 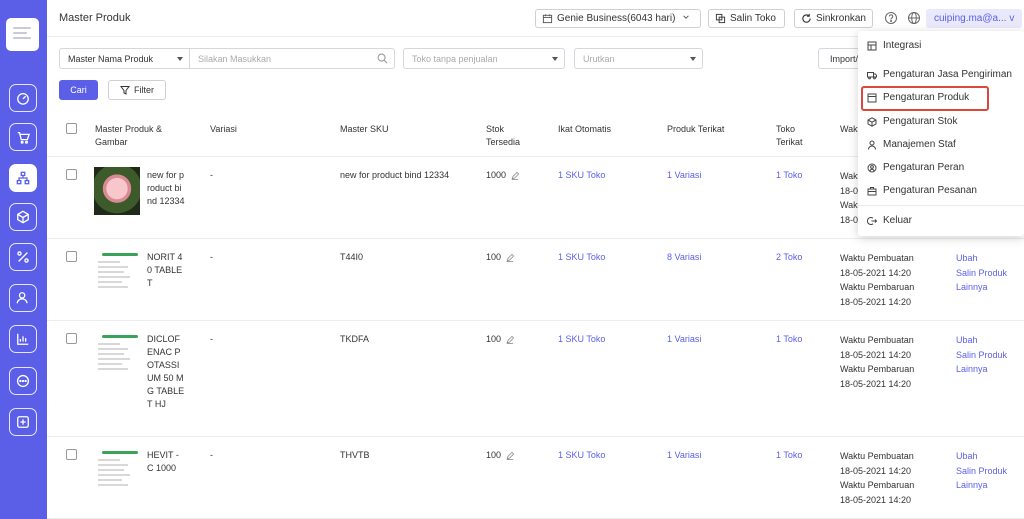 What do you see at coordinates (129, 135) in the screenshot?
I see `col-product: Master Produk & Gambar` at bounding box center [129, 135].